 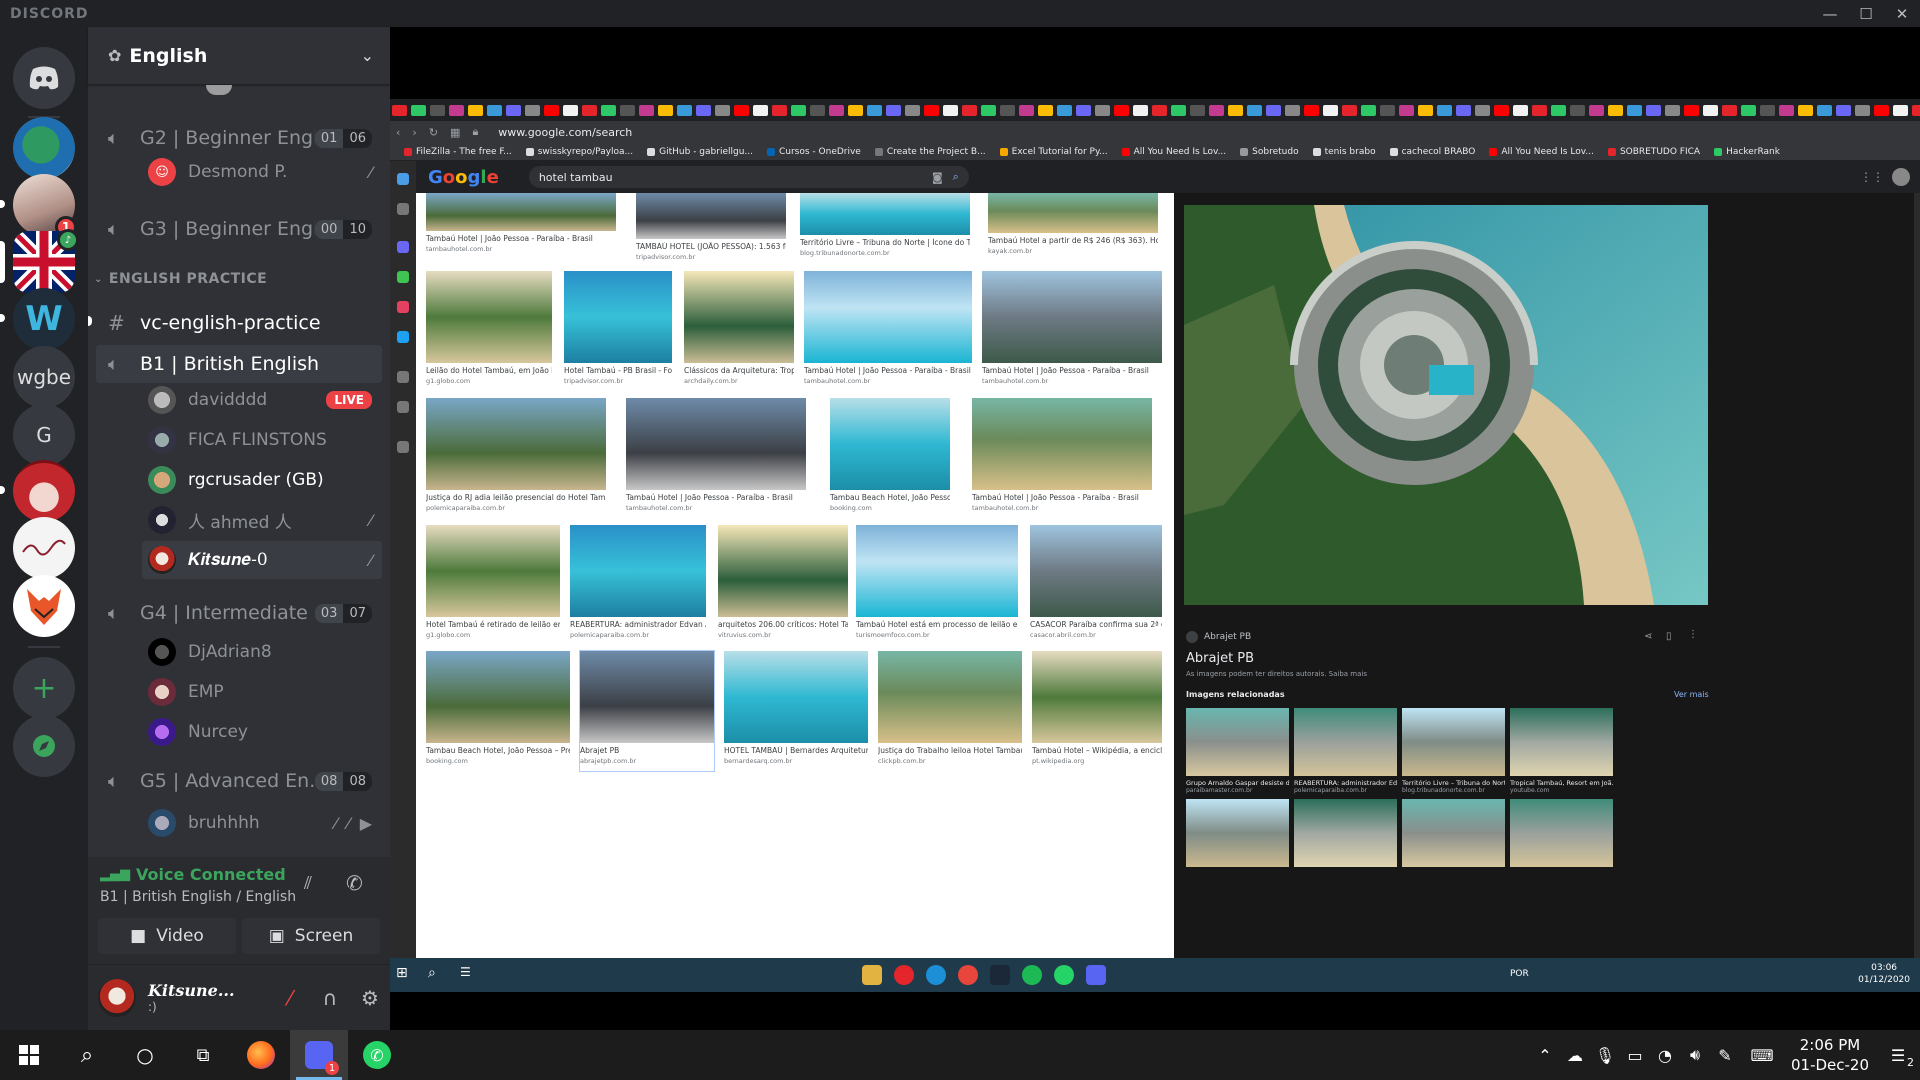 I want to click on voice-channel-path: B1 | British English / English, so click(x=198, y=897).